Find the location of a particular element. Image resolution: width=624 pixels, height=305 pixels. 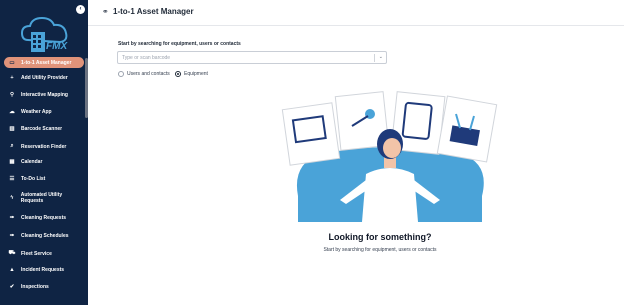

sidebar-scrollbar-thumb is located at coordinates (86, 88).